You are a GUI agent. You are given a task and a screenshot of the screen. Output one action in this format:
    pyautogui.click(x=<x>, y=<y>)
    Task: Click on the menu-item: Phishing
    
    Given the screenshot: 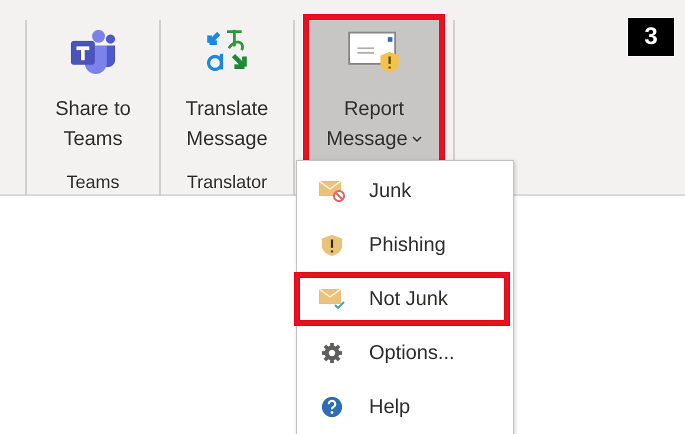 What is the action you would take?
    pyautogui.click(x=405, y=245)
    